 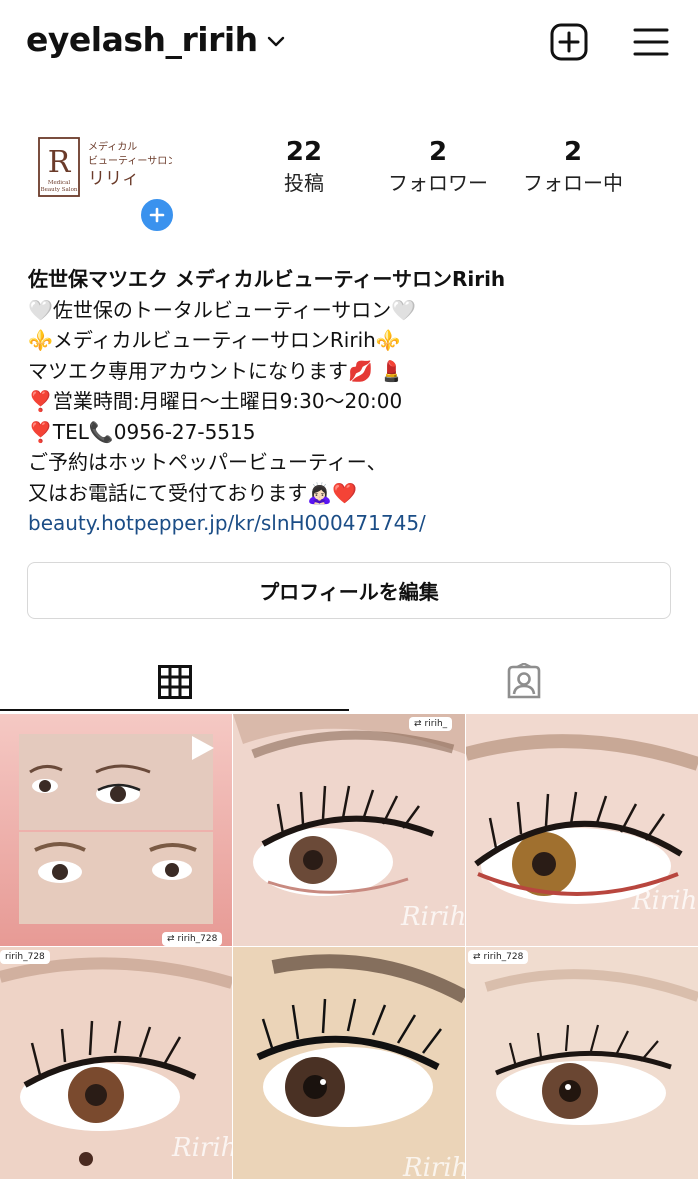 I want to click on profile-tabs, so click(x=349, y=682).